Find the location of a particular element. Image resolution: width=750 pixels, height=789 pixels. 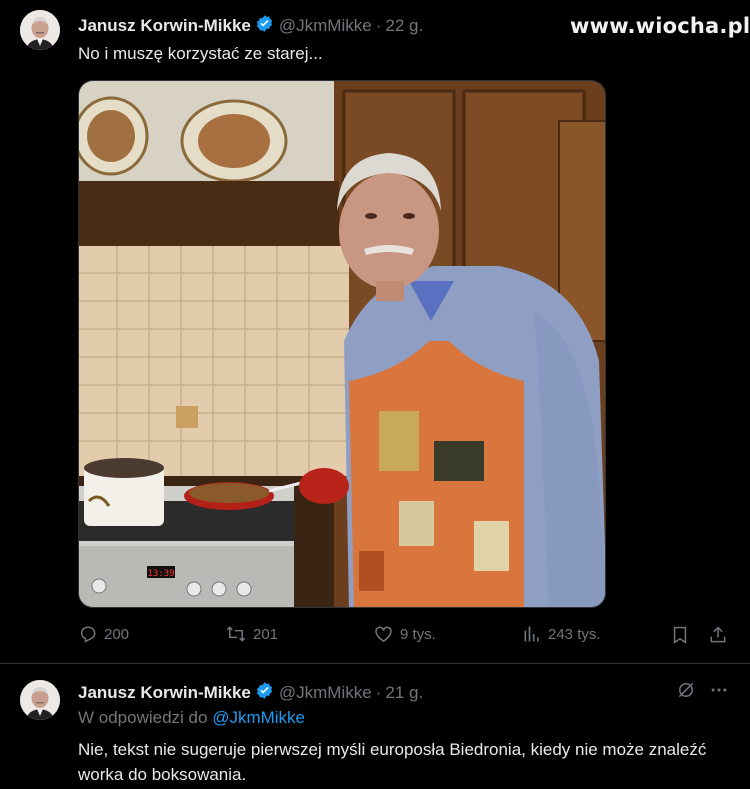

share-icon is located at coordinates (718, 634).